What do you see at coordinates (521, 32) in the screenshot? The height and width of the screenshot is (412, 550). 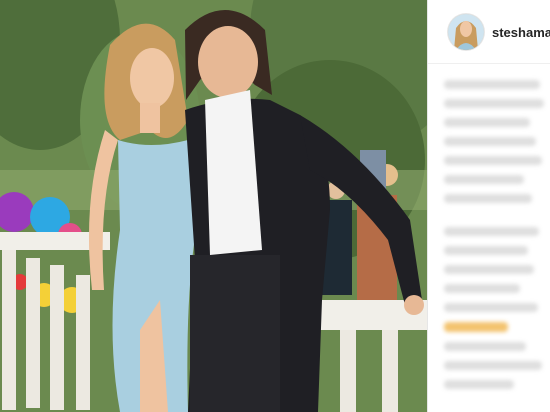 I see `username-link: steshamali` at bounding box center [521, 32].